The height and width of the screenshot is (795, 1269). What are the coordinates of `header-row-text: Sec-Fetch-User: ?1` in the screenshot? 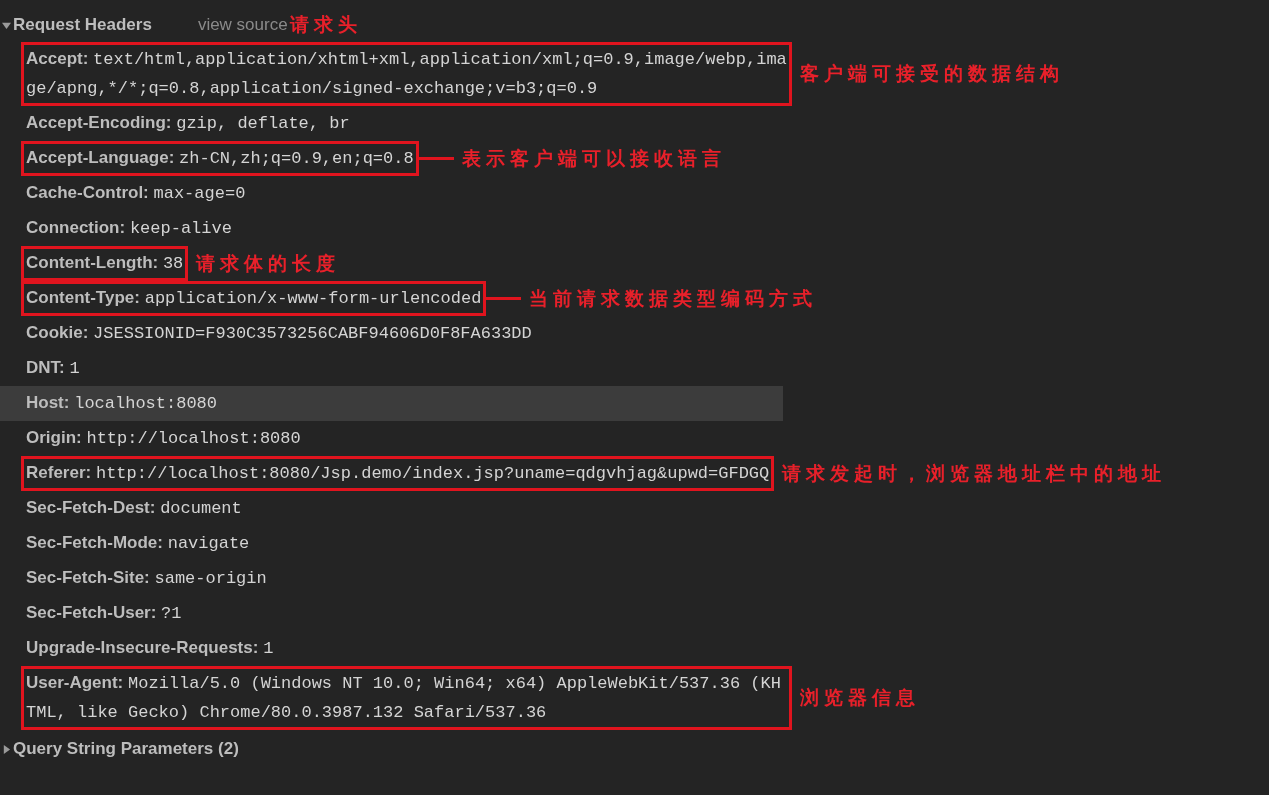 It's located at (104, 613).